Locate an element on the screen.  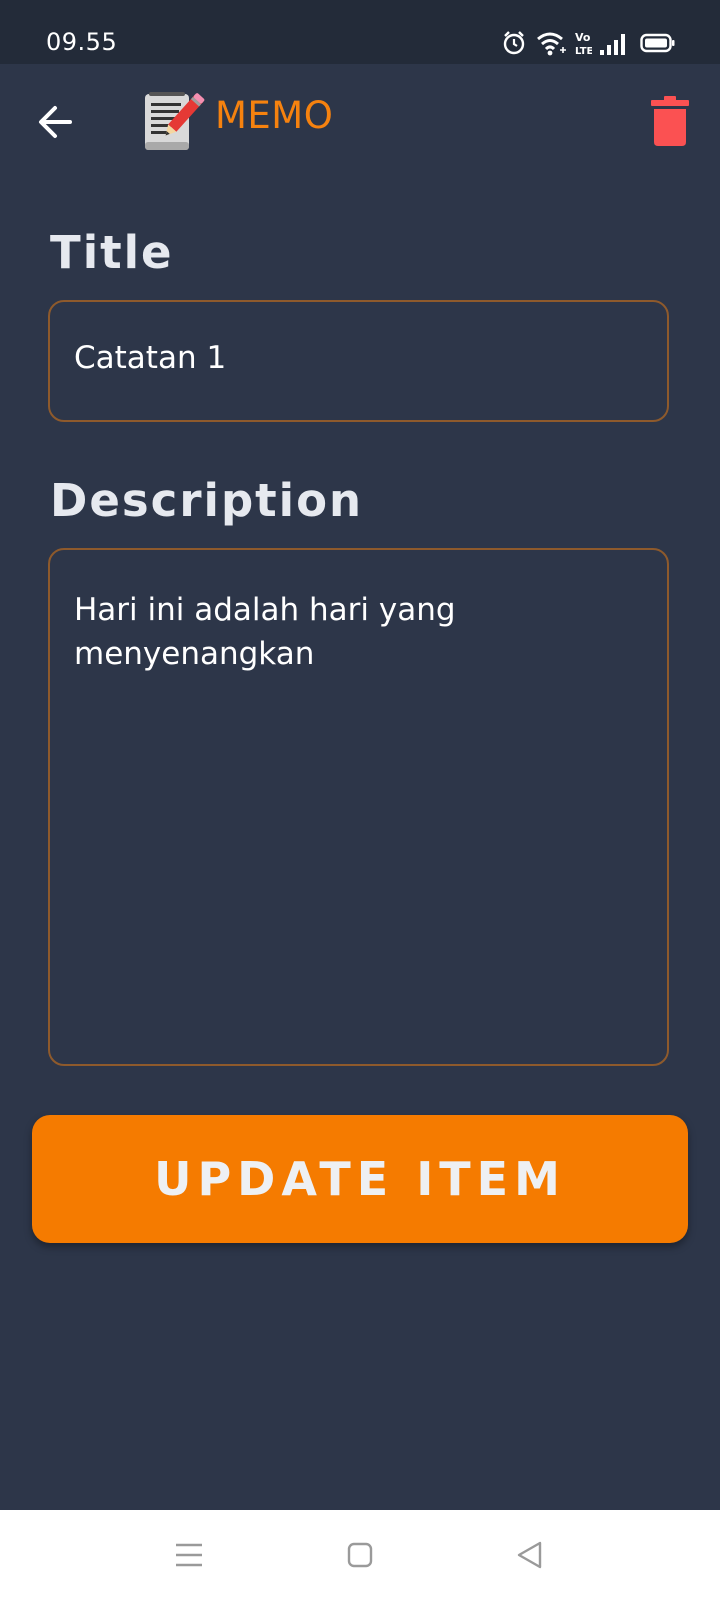
svg-text: Vo is located at coordinates (583, 37).